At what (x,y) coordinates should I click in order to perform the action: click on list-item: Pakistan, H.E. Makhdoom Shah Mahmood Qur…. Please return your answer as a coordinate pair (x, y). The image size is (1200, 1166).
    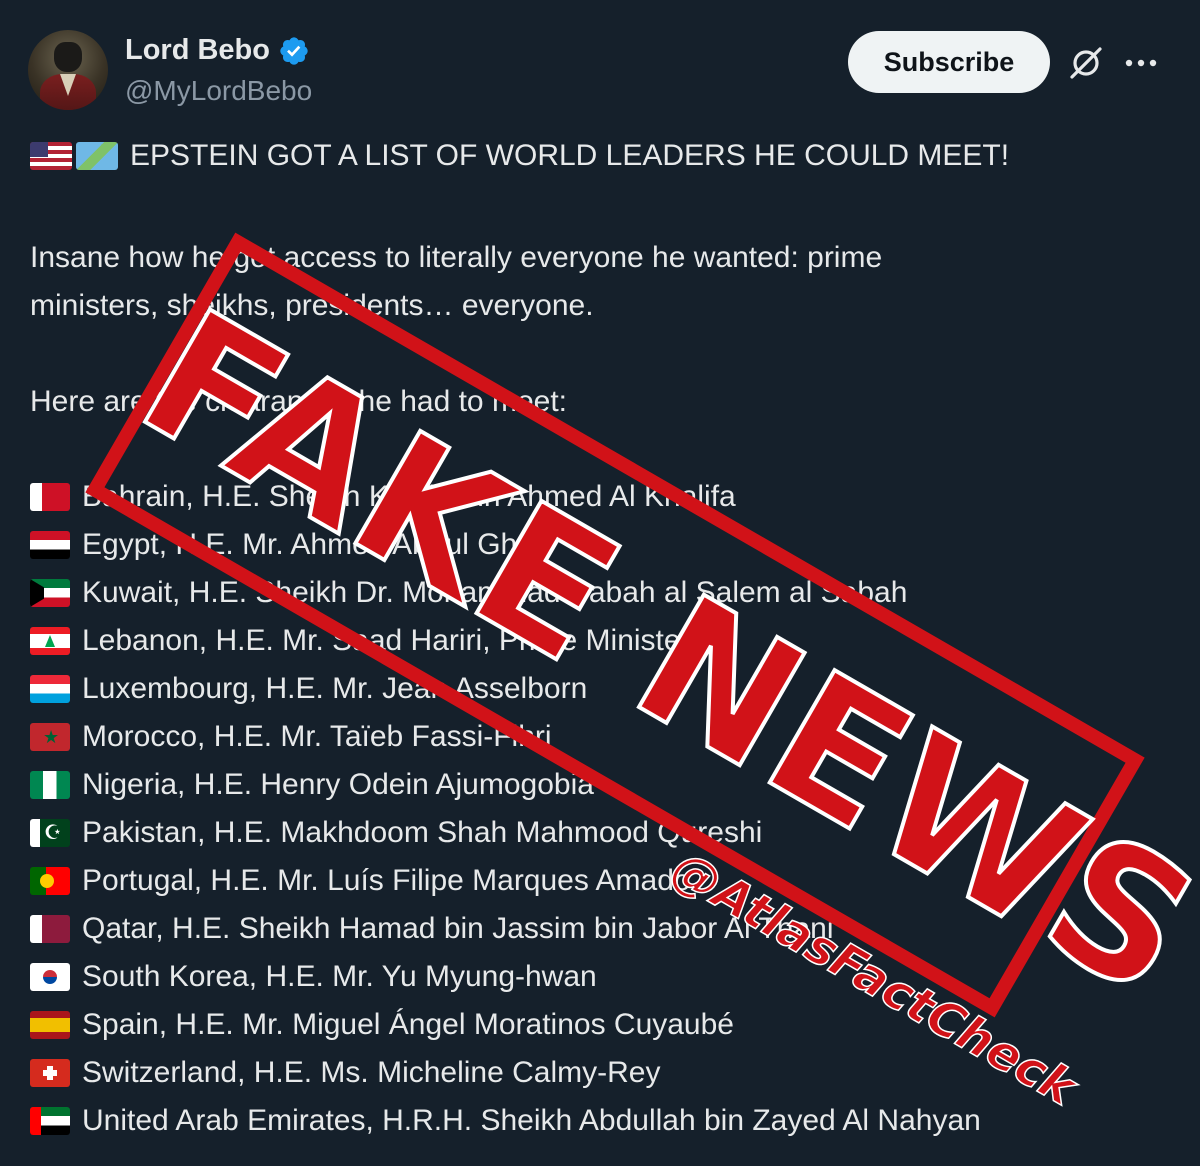
    Looking at the image, I should click on (505, 833).